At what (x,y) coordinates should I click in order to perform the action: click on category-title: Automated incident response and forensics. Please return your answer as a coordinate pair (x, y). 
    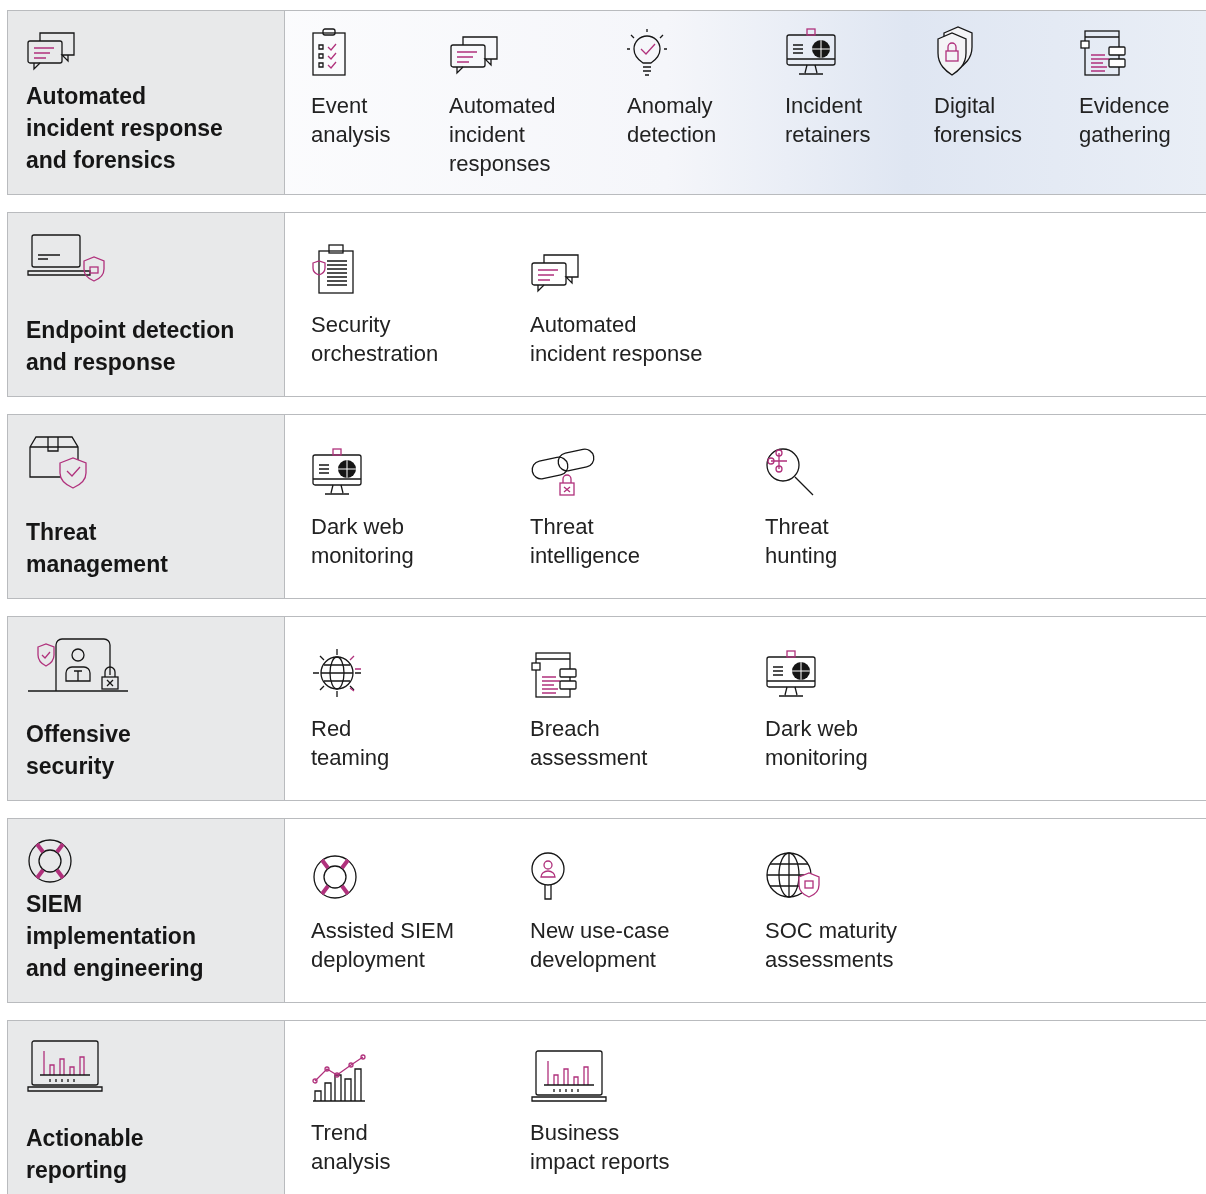
    Looking at the image, I should click on (125, 128).